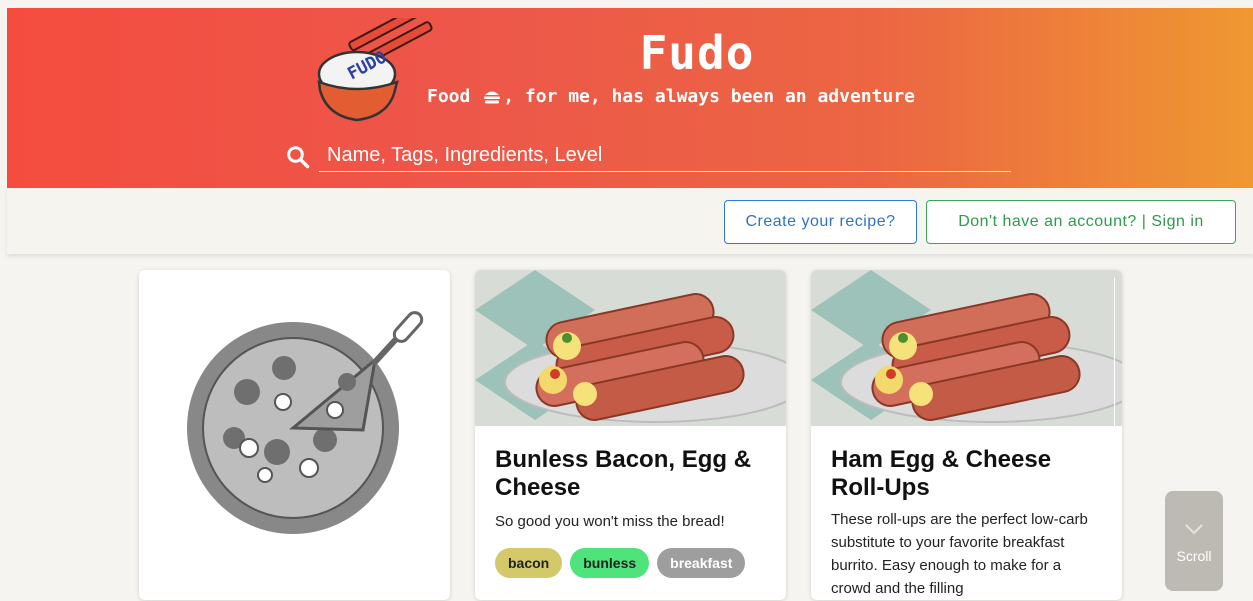  I want to click on search-icon, so click(298, 157).